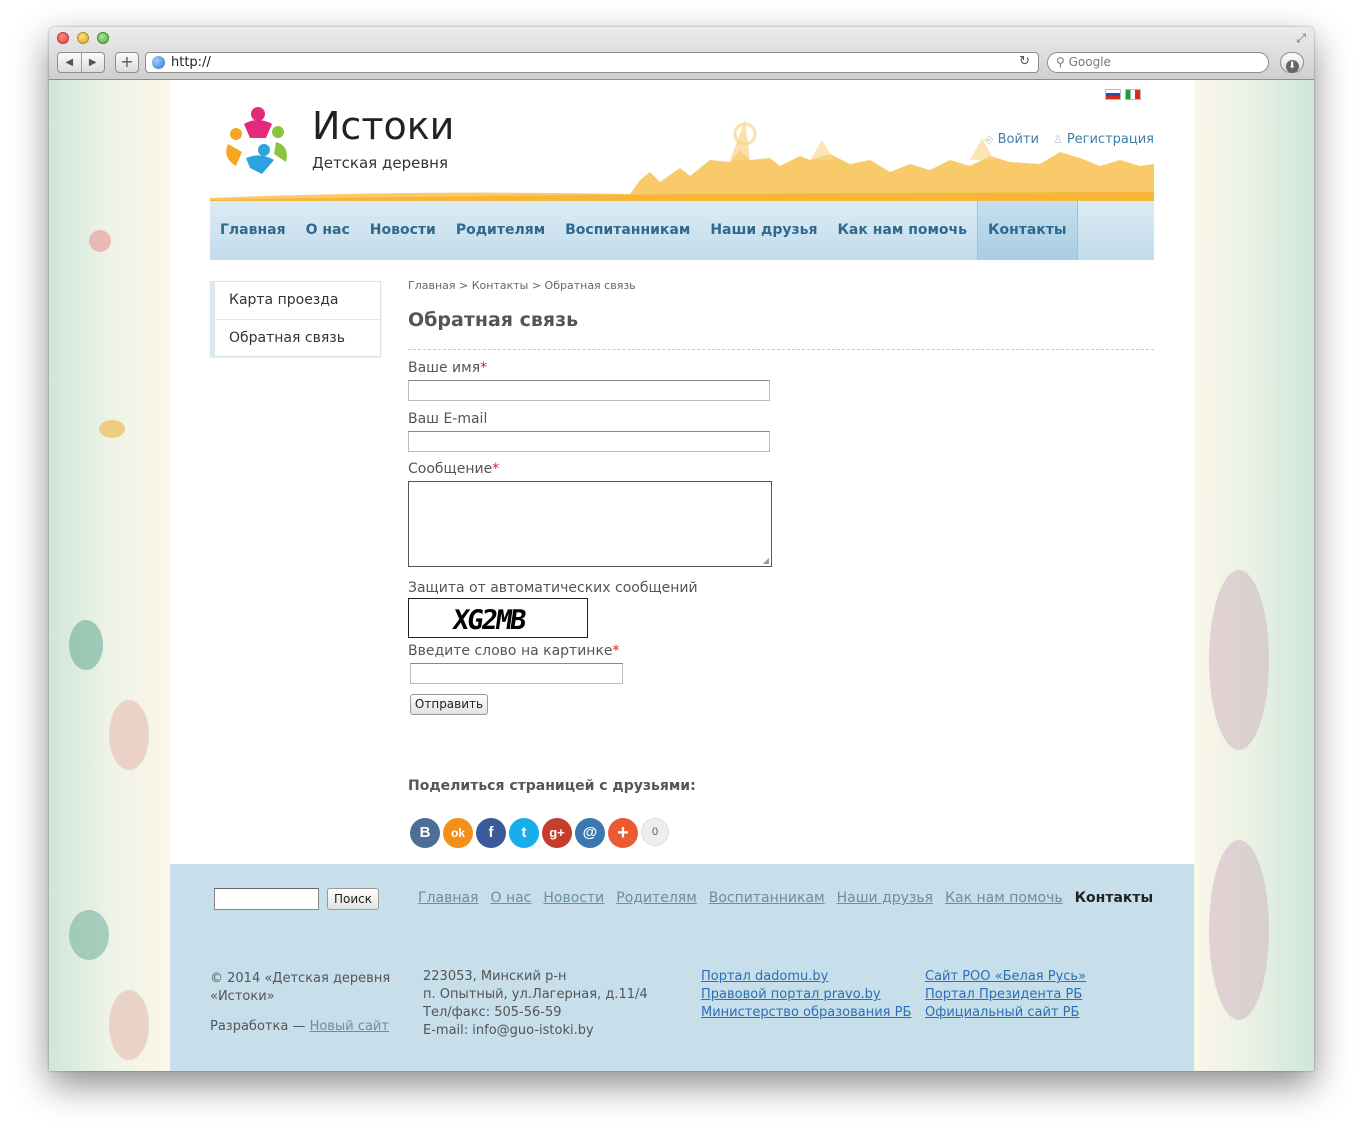  I want to click on developer-credit: Разработка — Новый сайт, so click(300, 1027).